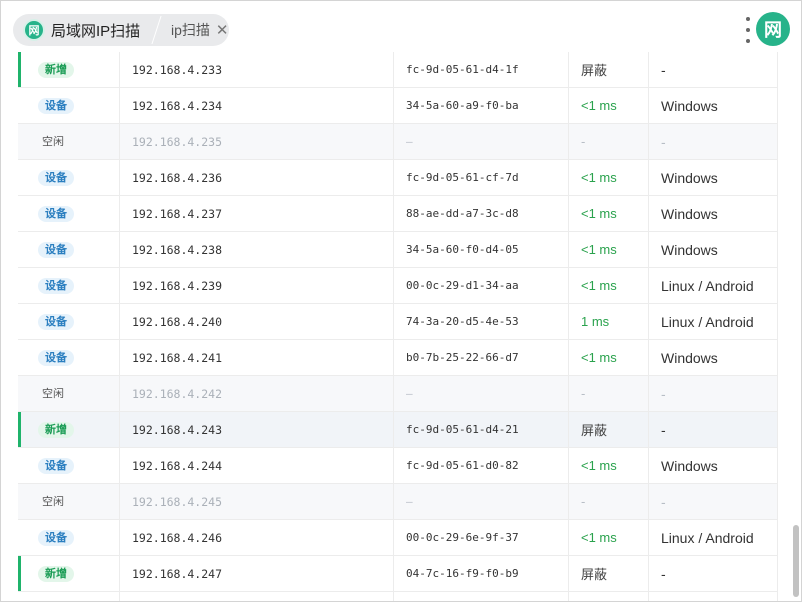 The width and height of the screenshot is (802, 602). What do you see at coordinates (398, 502) in the screenshot?
I see `table-row: 空闲 192.168.4.245 — - -` at bounding box center [398, 502].